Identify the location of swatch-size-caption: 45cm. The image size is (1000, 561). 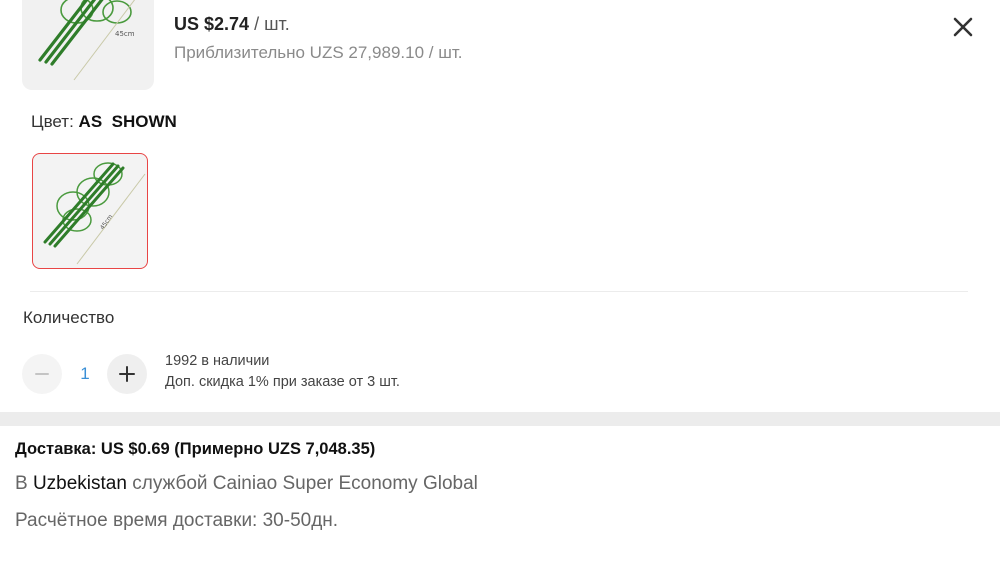
(106, 222).